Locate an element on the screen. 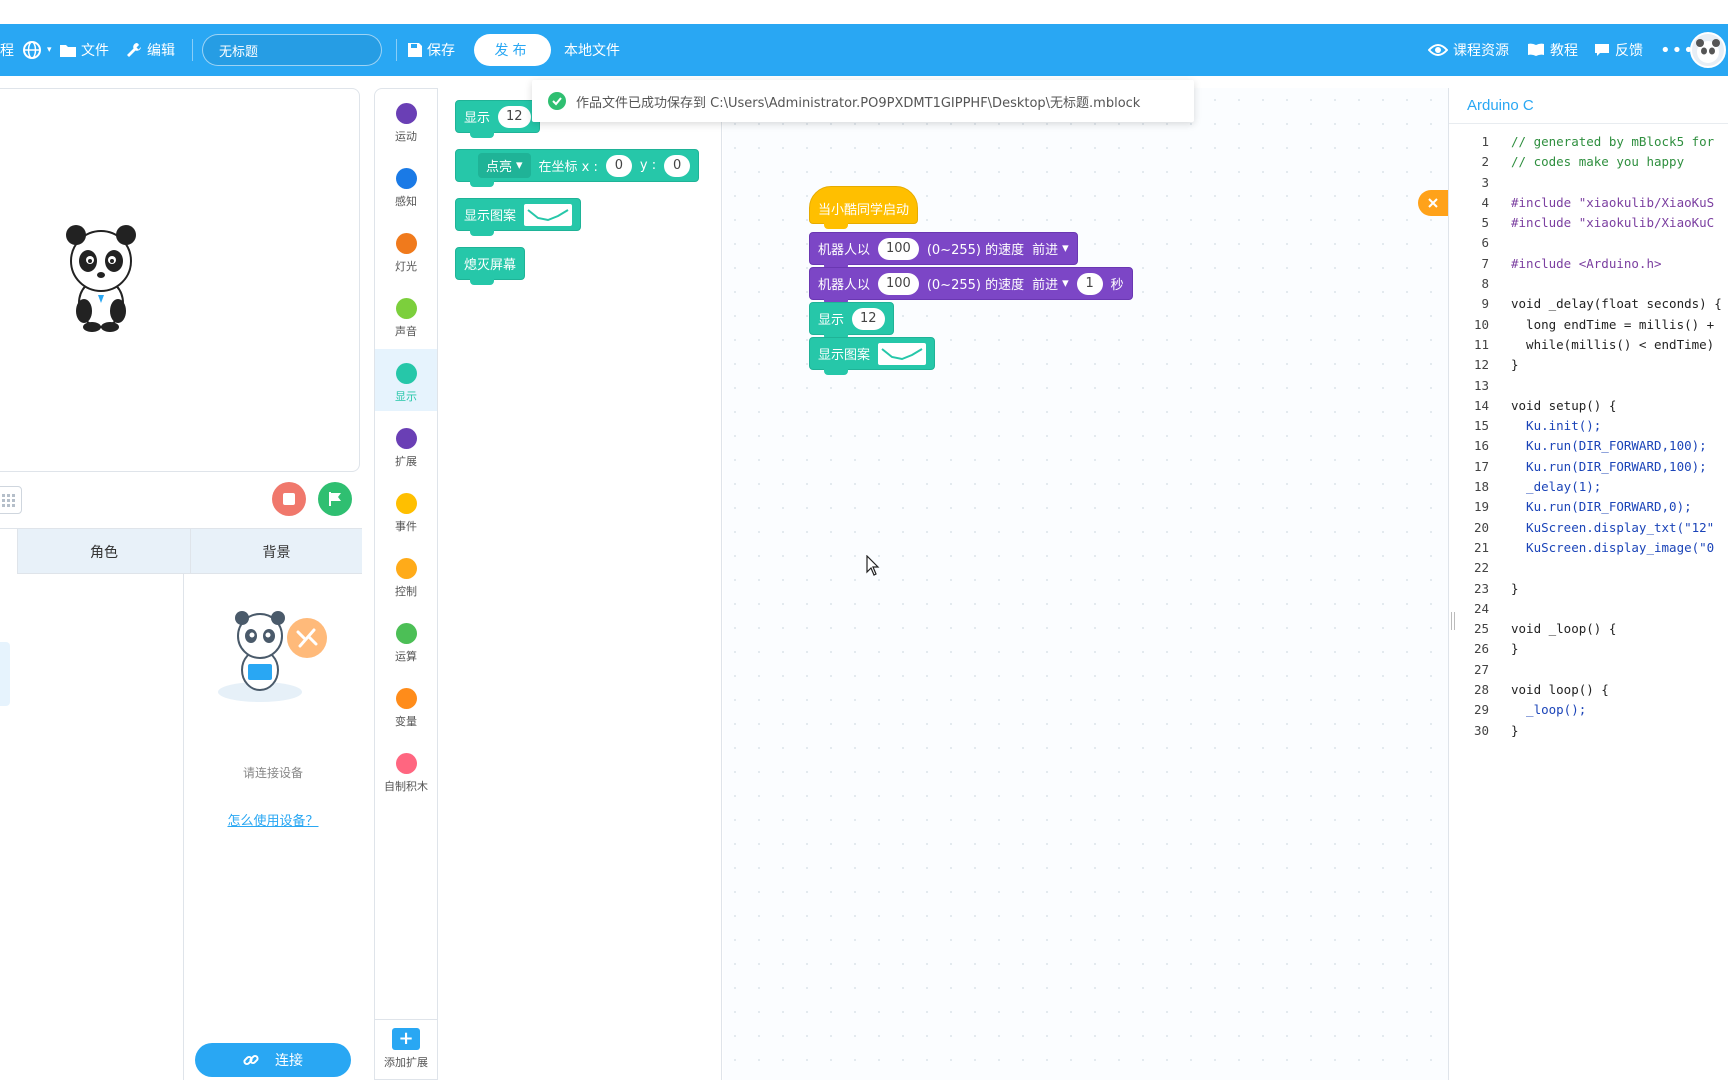 This screenshot has width=1728, height=1080. panda-sprite is located at coordinates (101, 278).